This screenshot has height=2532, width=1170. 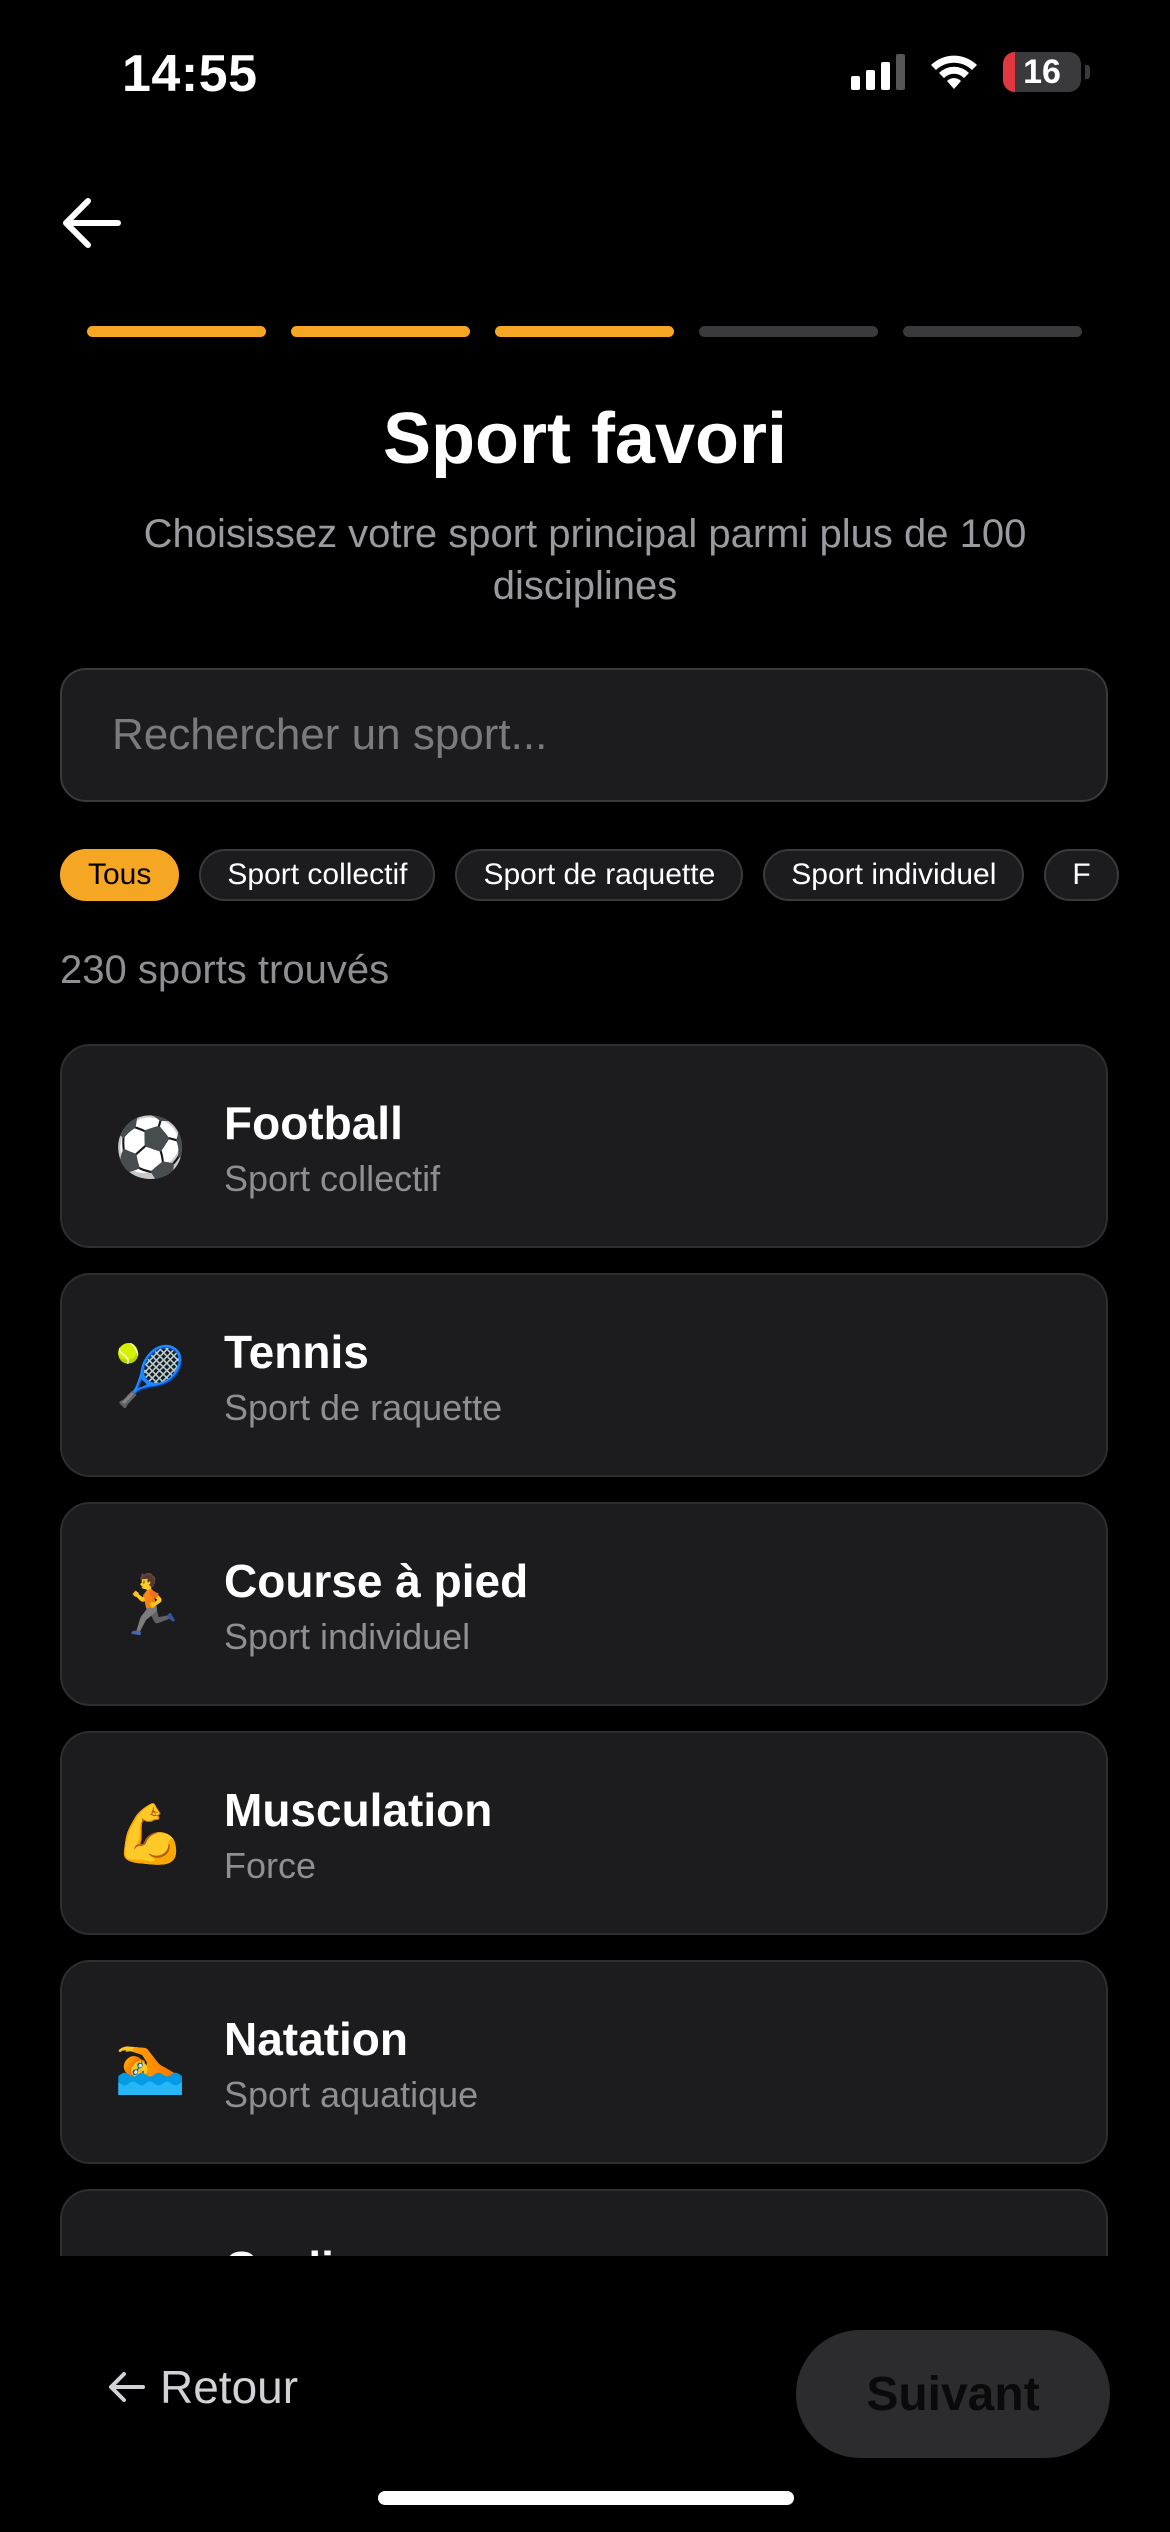 I want to click on sport-name: Course à pied, so click(x=376, y=1581).